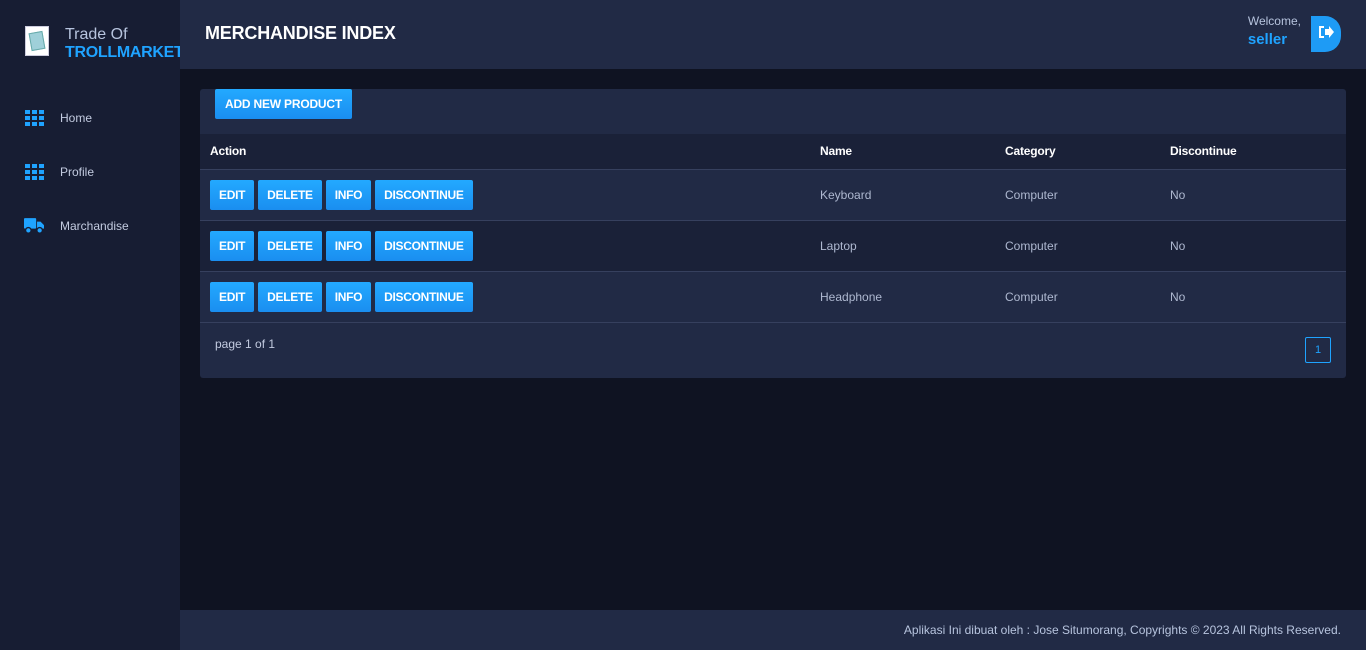 The width and height of the screenshot is (1366, 650). What do you see at coordinates (96, 34) in the screenshot?
I see `brand-title-line1: Trade Of` at bounding box center [96, 34].